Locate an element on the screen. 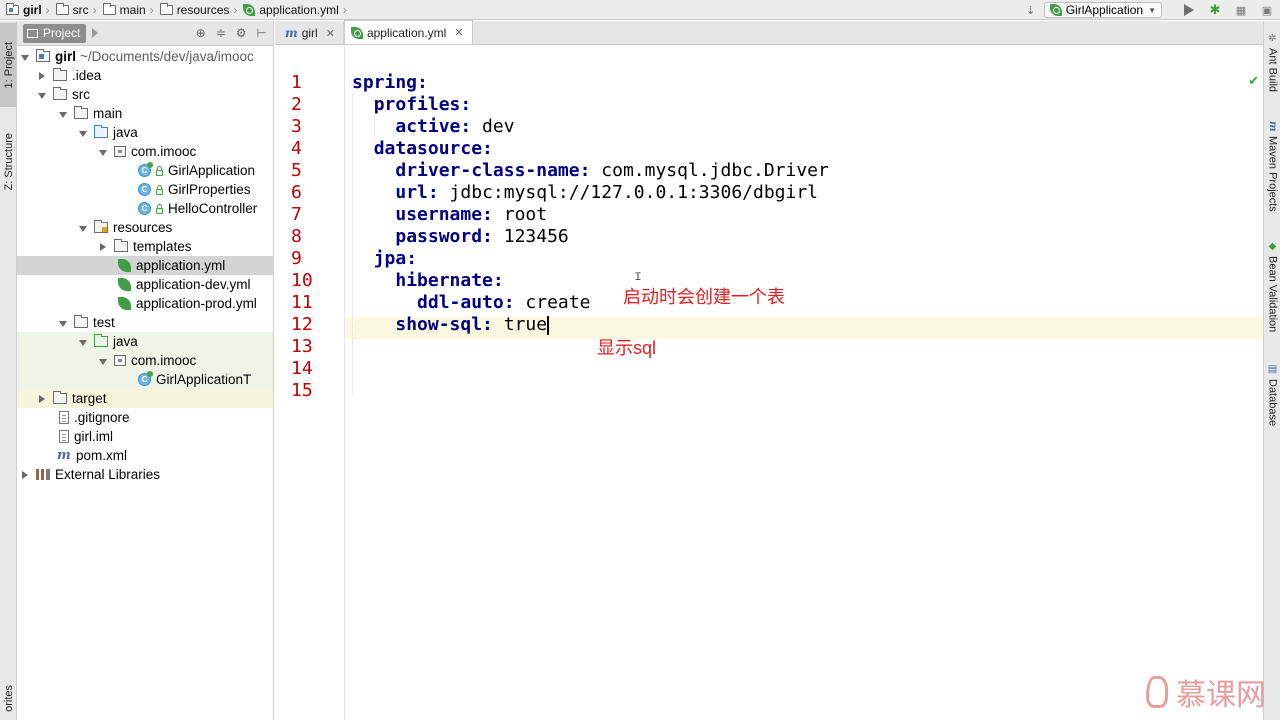 The width and height of the screenshot is (1280, 720). text-file-icon is located at coordinates (64, 417).